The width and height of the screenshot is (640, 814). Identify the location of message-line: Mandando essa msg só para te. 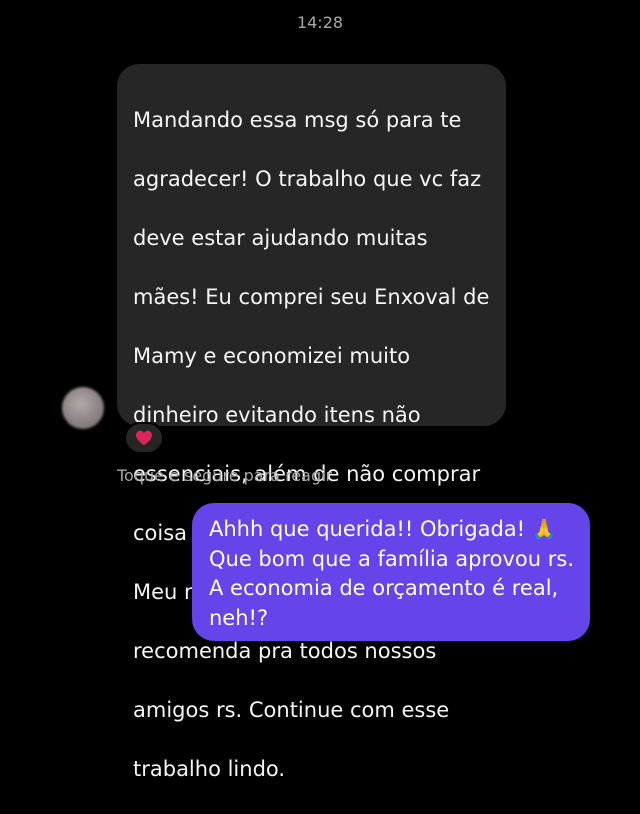
(297, 119).